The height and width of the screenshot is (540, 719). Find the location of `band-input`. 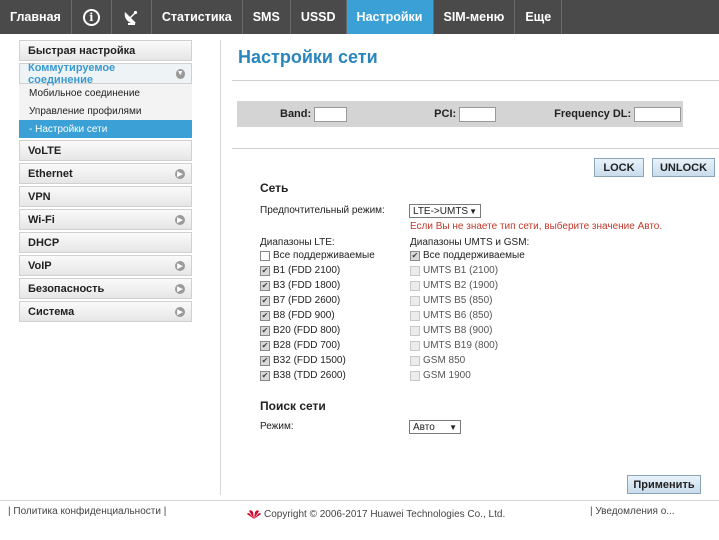

band-input is located at coordinates (331, 114).